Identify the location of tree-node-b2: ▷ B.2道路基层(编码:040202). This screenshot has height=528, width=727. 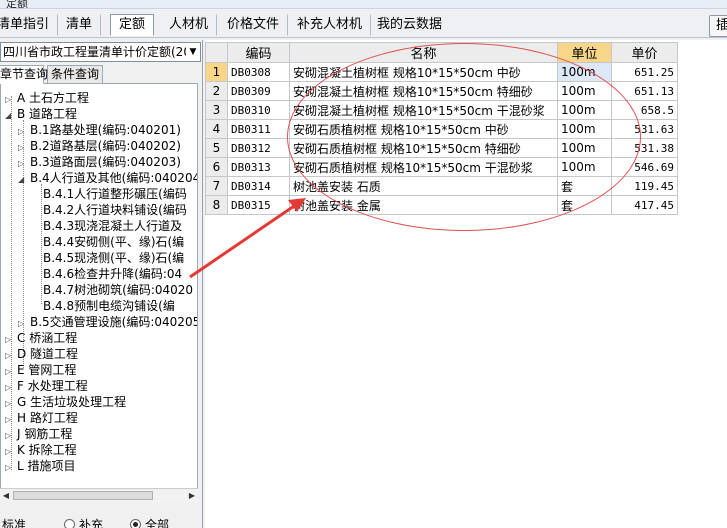
(99, 146).